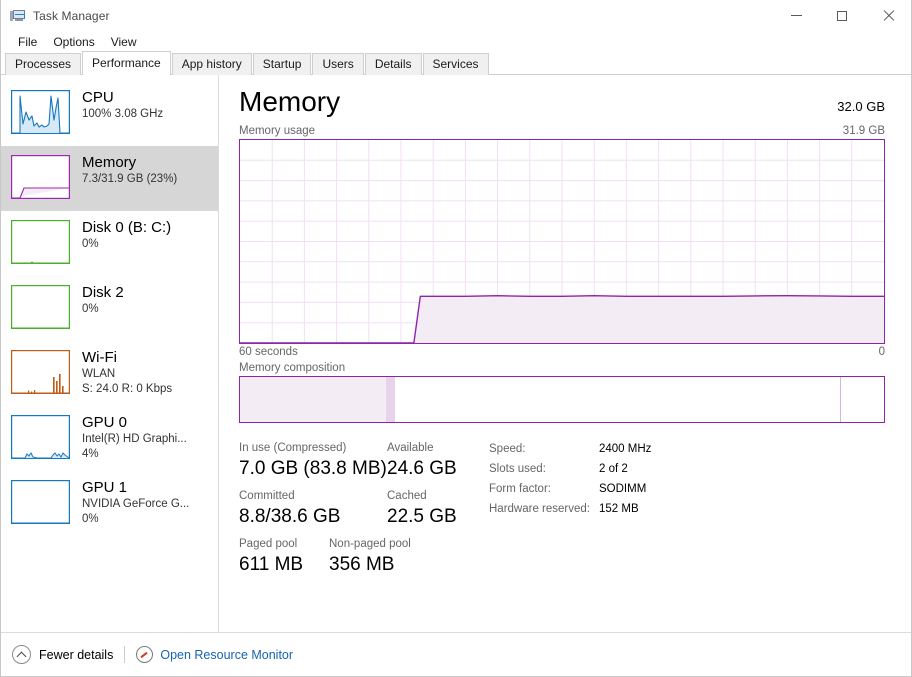  What do you see at coordinates (517, 469) in the screenshot?
I see `info-key-slots-used: Slots used:` at bounding box center [517, 469].